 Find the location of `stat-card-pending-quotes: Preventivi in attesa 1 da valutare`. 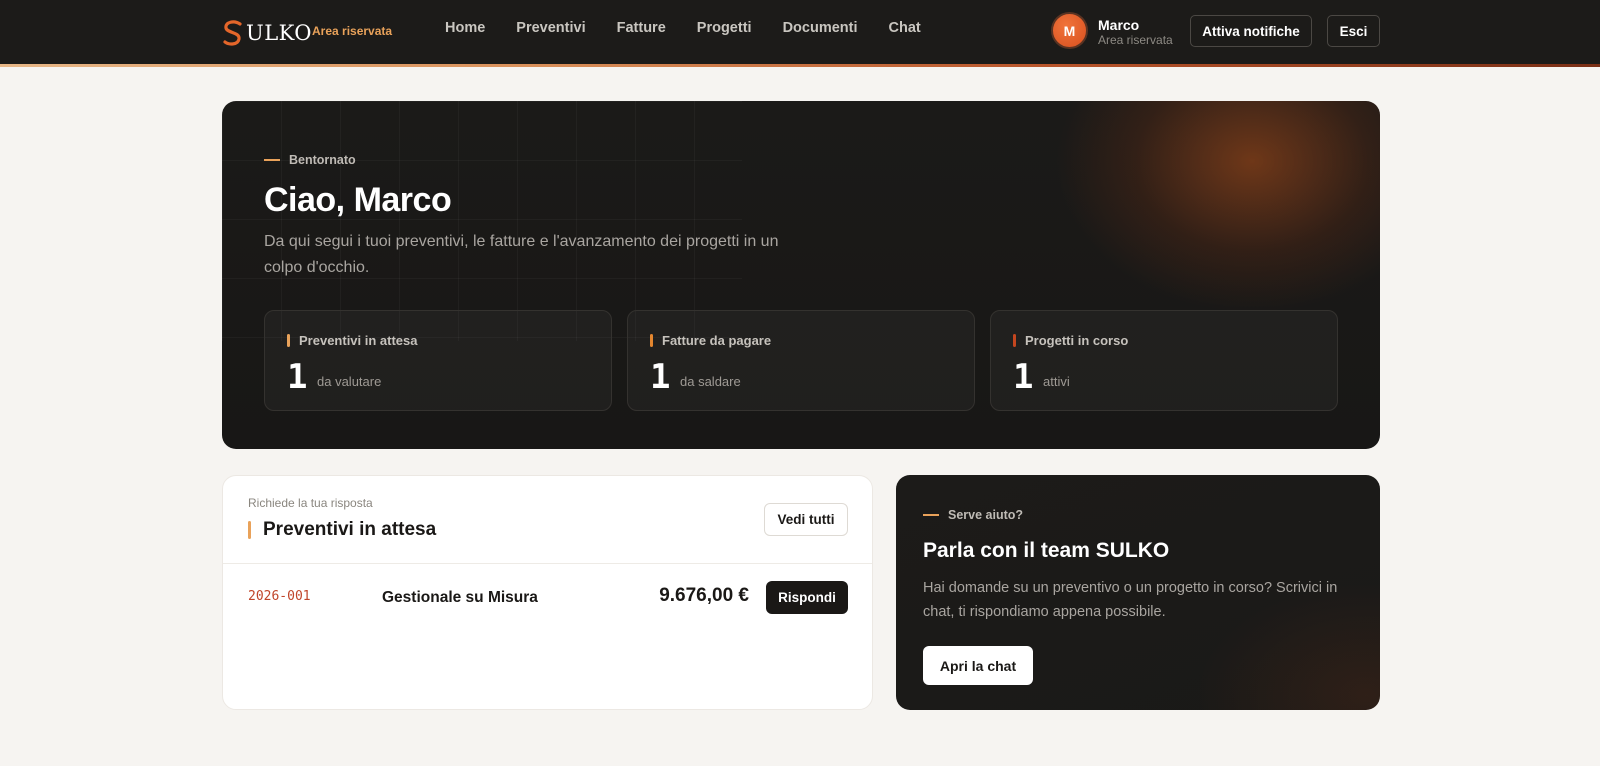

stat-card-pending-quotes: Preventivi in attesa 1 da valutare is located at coordinates (438, 360).